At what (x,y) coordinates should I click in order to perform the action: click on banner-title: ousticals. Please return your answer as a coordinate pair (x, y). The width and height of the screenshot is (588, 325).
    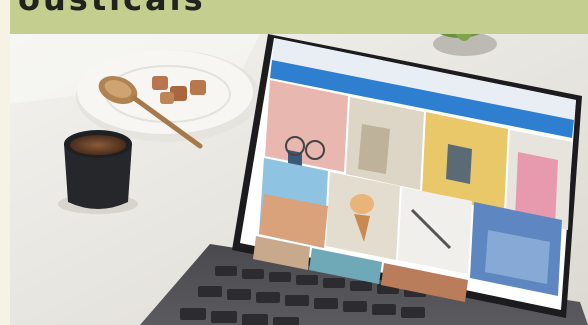
    Looking at the image, I should click on (112, 9).